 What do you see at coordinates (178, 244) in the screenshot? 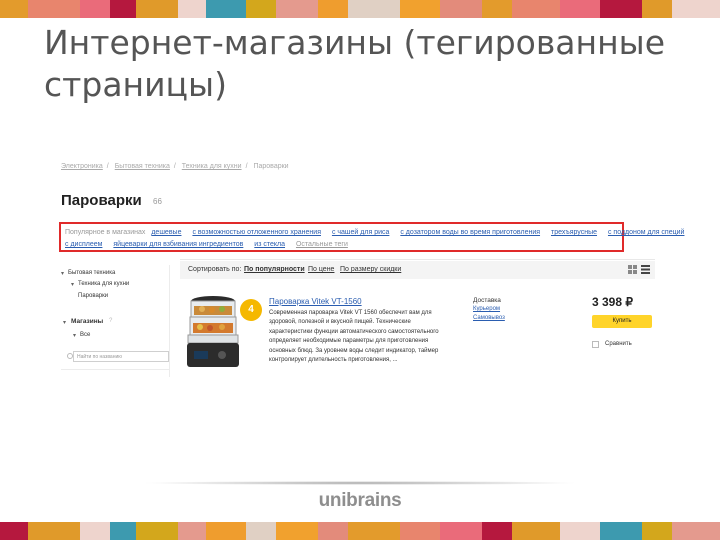
I see `tag-link: яйцеварки для взбивания ингредиентов` at bounding box center [178, 244].